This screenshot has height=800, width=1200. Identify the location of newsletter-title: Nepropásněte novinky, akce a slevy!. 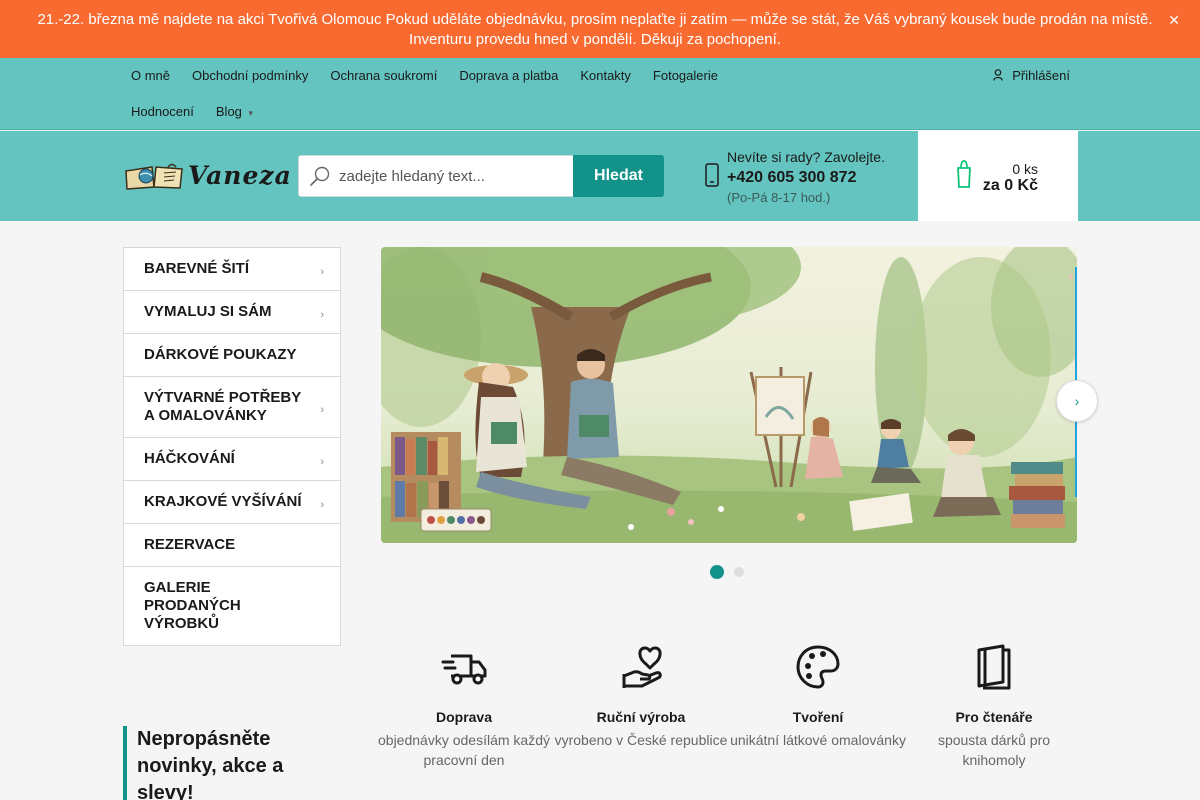
(210, 764).